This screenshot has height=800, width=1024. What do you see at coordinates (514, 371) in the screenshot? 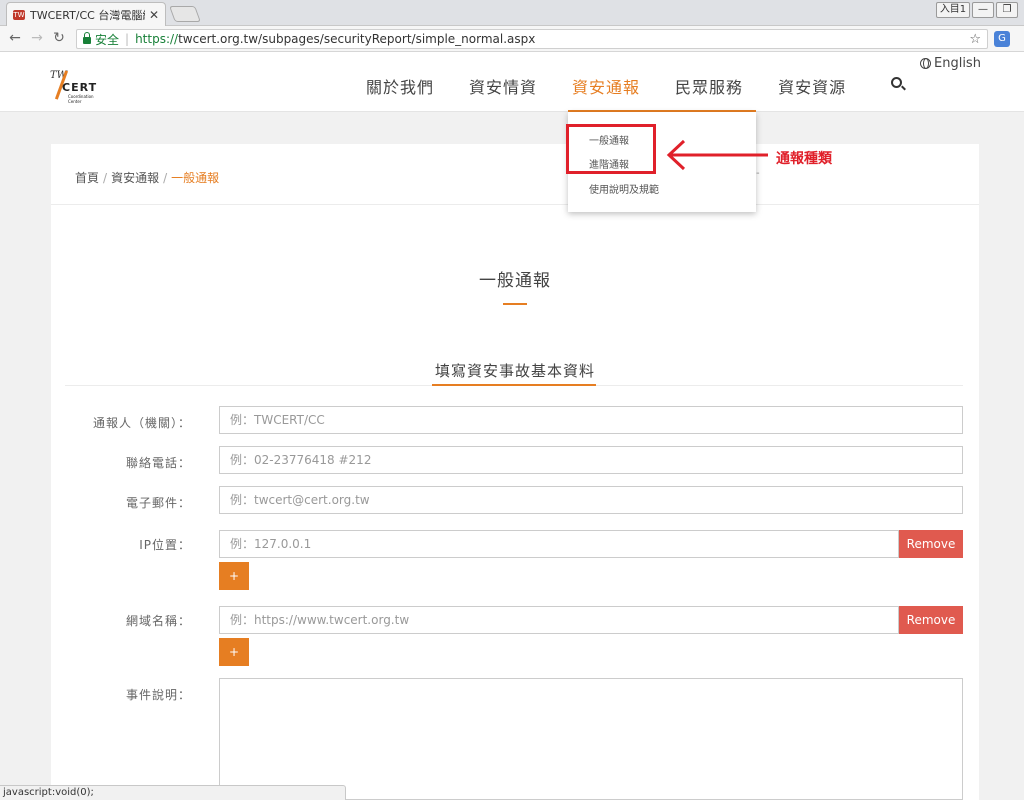
I see `section-title: 填寫資安事故基本資料` at bounding box center [514, 371].